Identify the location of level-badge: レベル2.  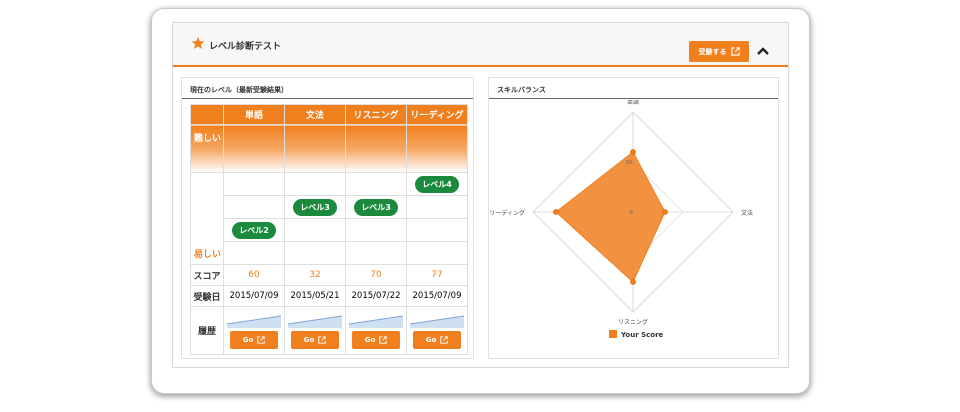
(254, 230).